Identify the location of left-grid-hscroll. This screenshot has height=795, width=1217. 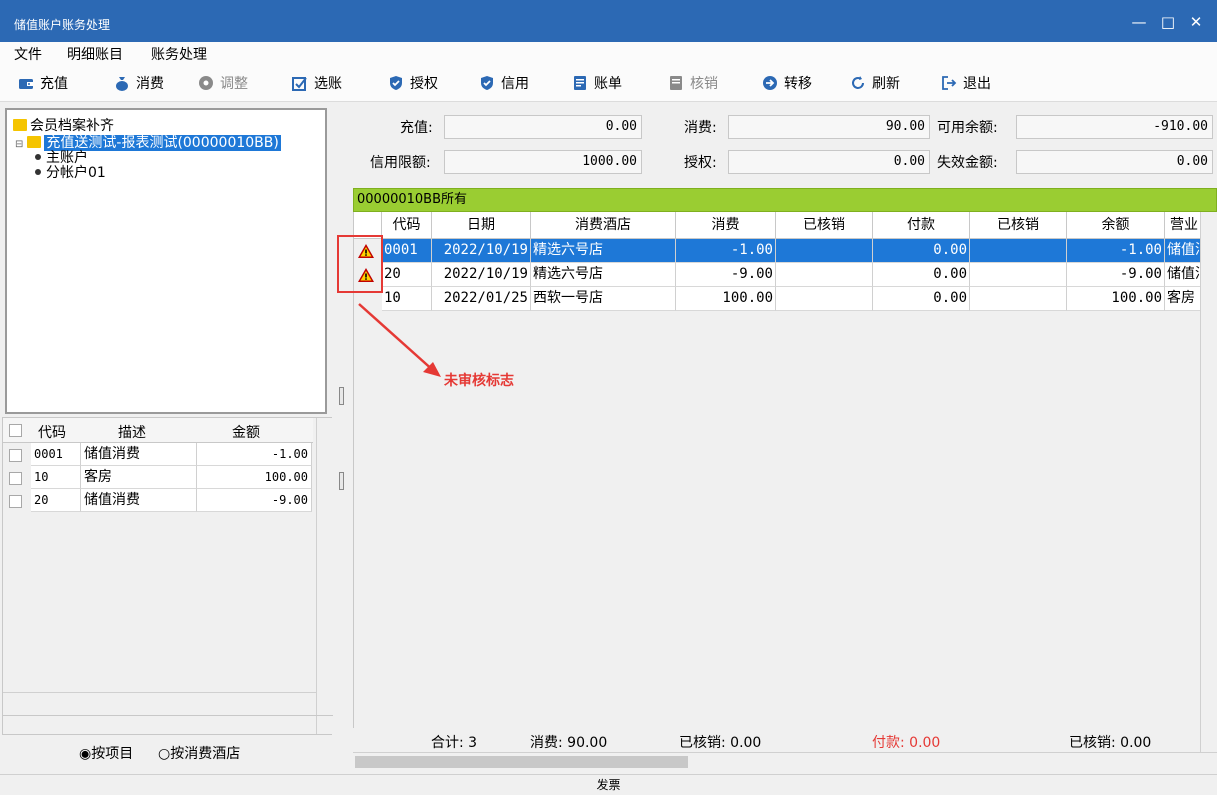
(159, 700).